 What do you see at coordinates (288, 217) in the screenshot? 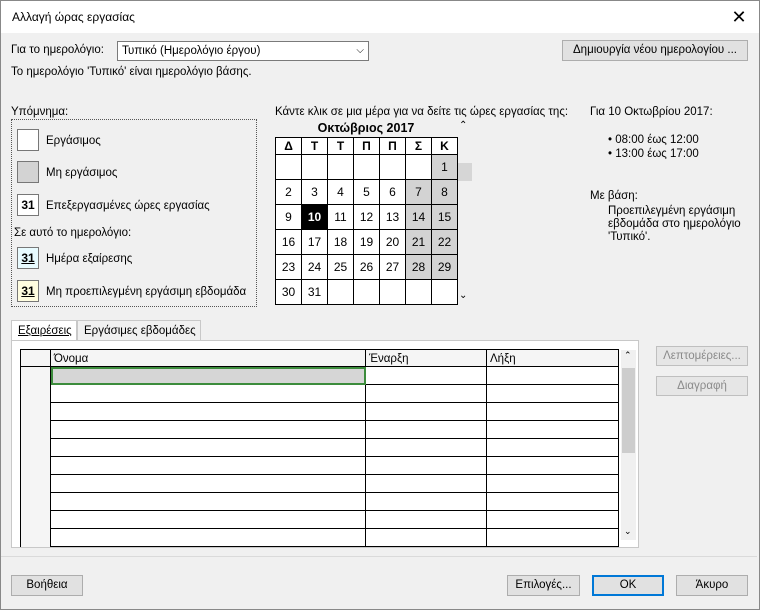
I see `calendar-day: 9` at bounding box center [288, 217].